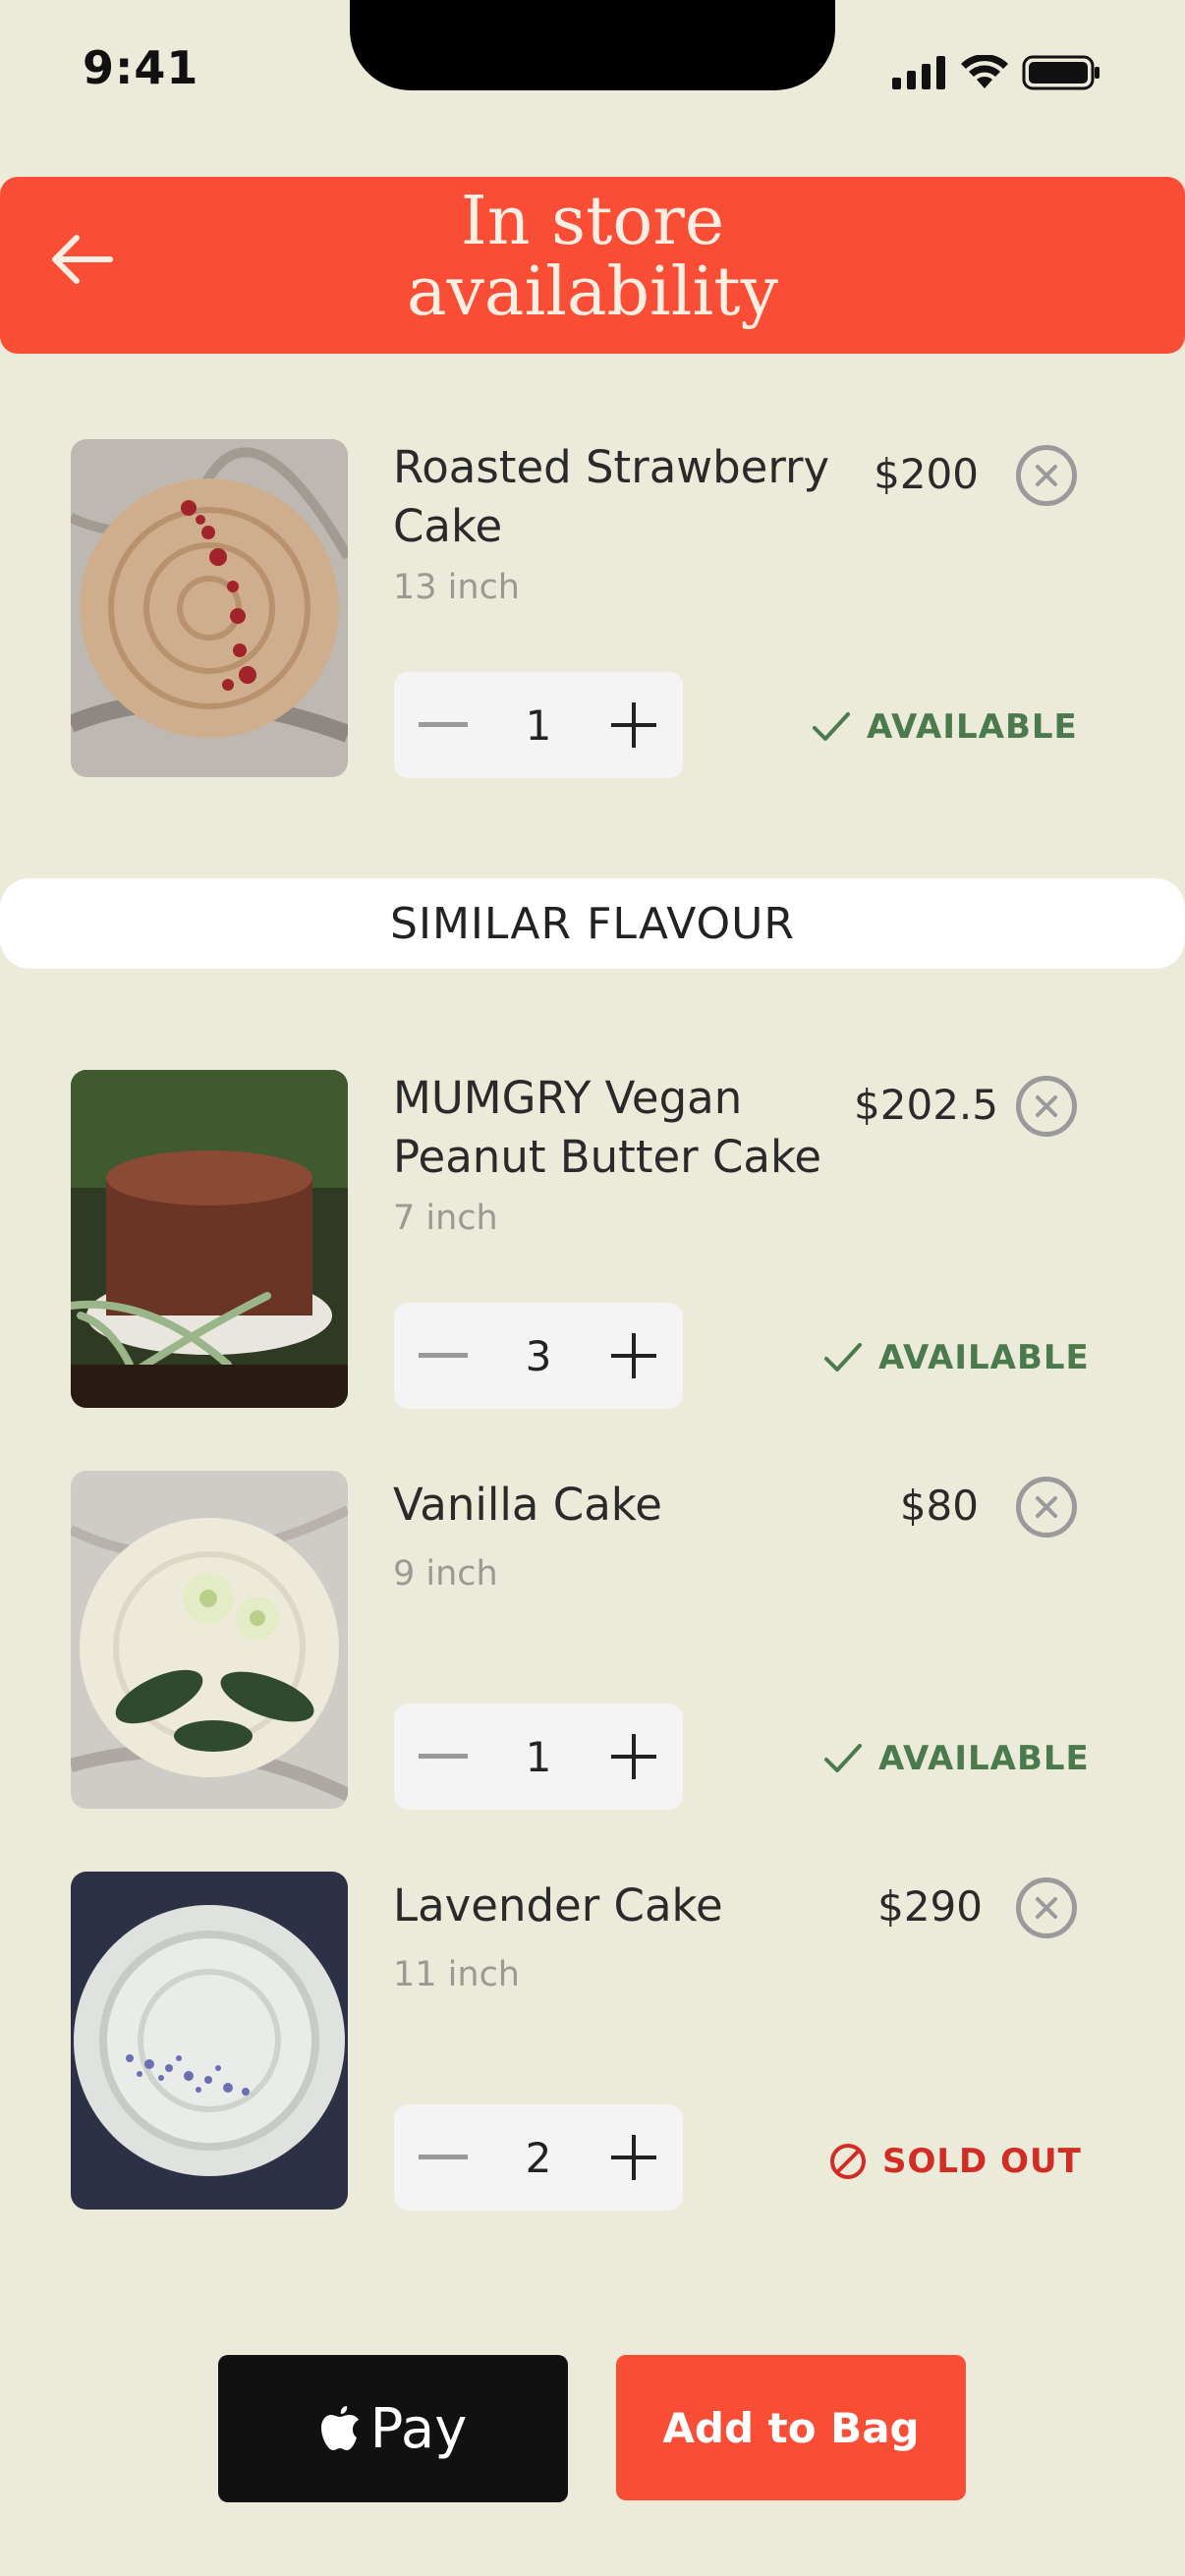 The width and height of the screenshot is (1185, 2576). Describe the element at coordinates (210, 1239) in the screenshot. I see `product-image-peanut-butter` at that location.